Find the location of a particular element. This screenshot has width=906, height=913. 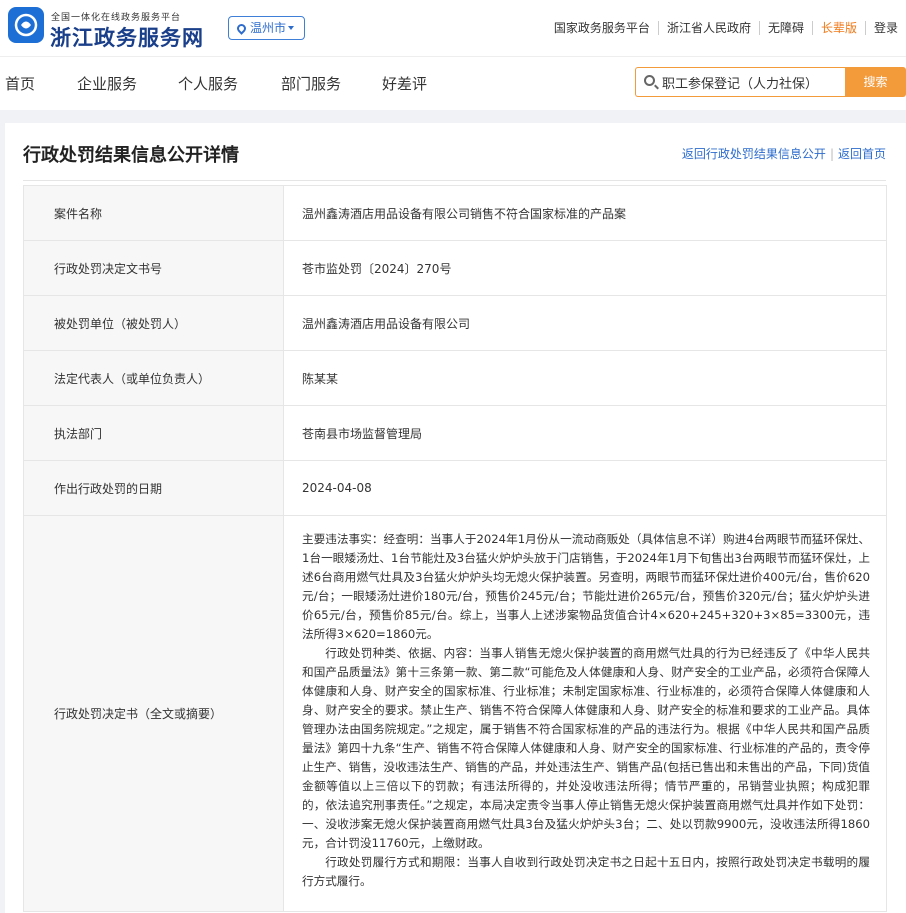

table-row: 执法部门 苍南县市场监督管理局 is located at coordinates (455, 433).